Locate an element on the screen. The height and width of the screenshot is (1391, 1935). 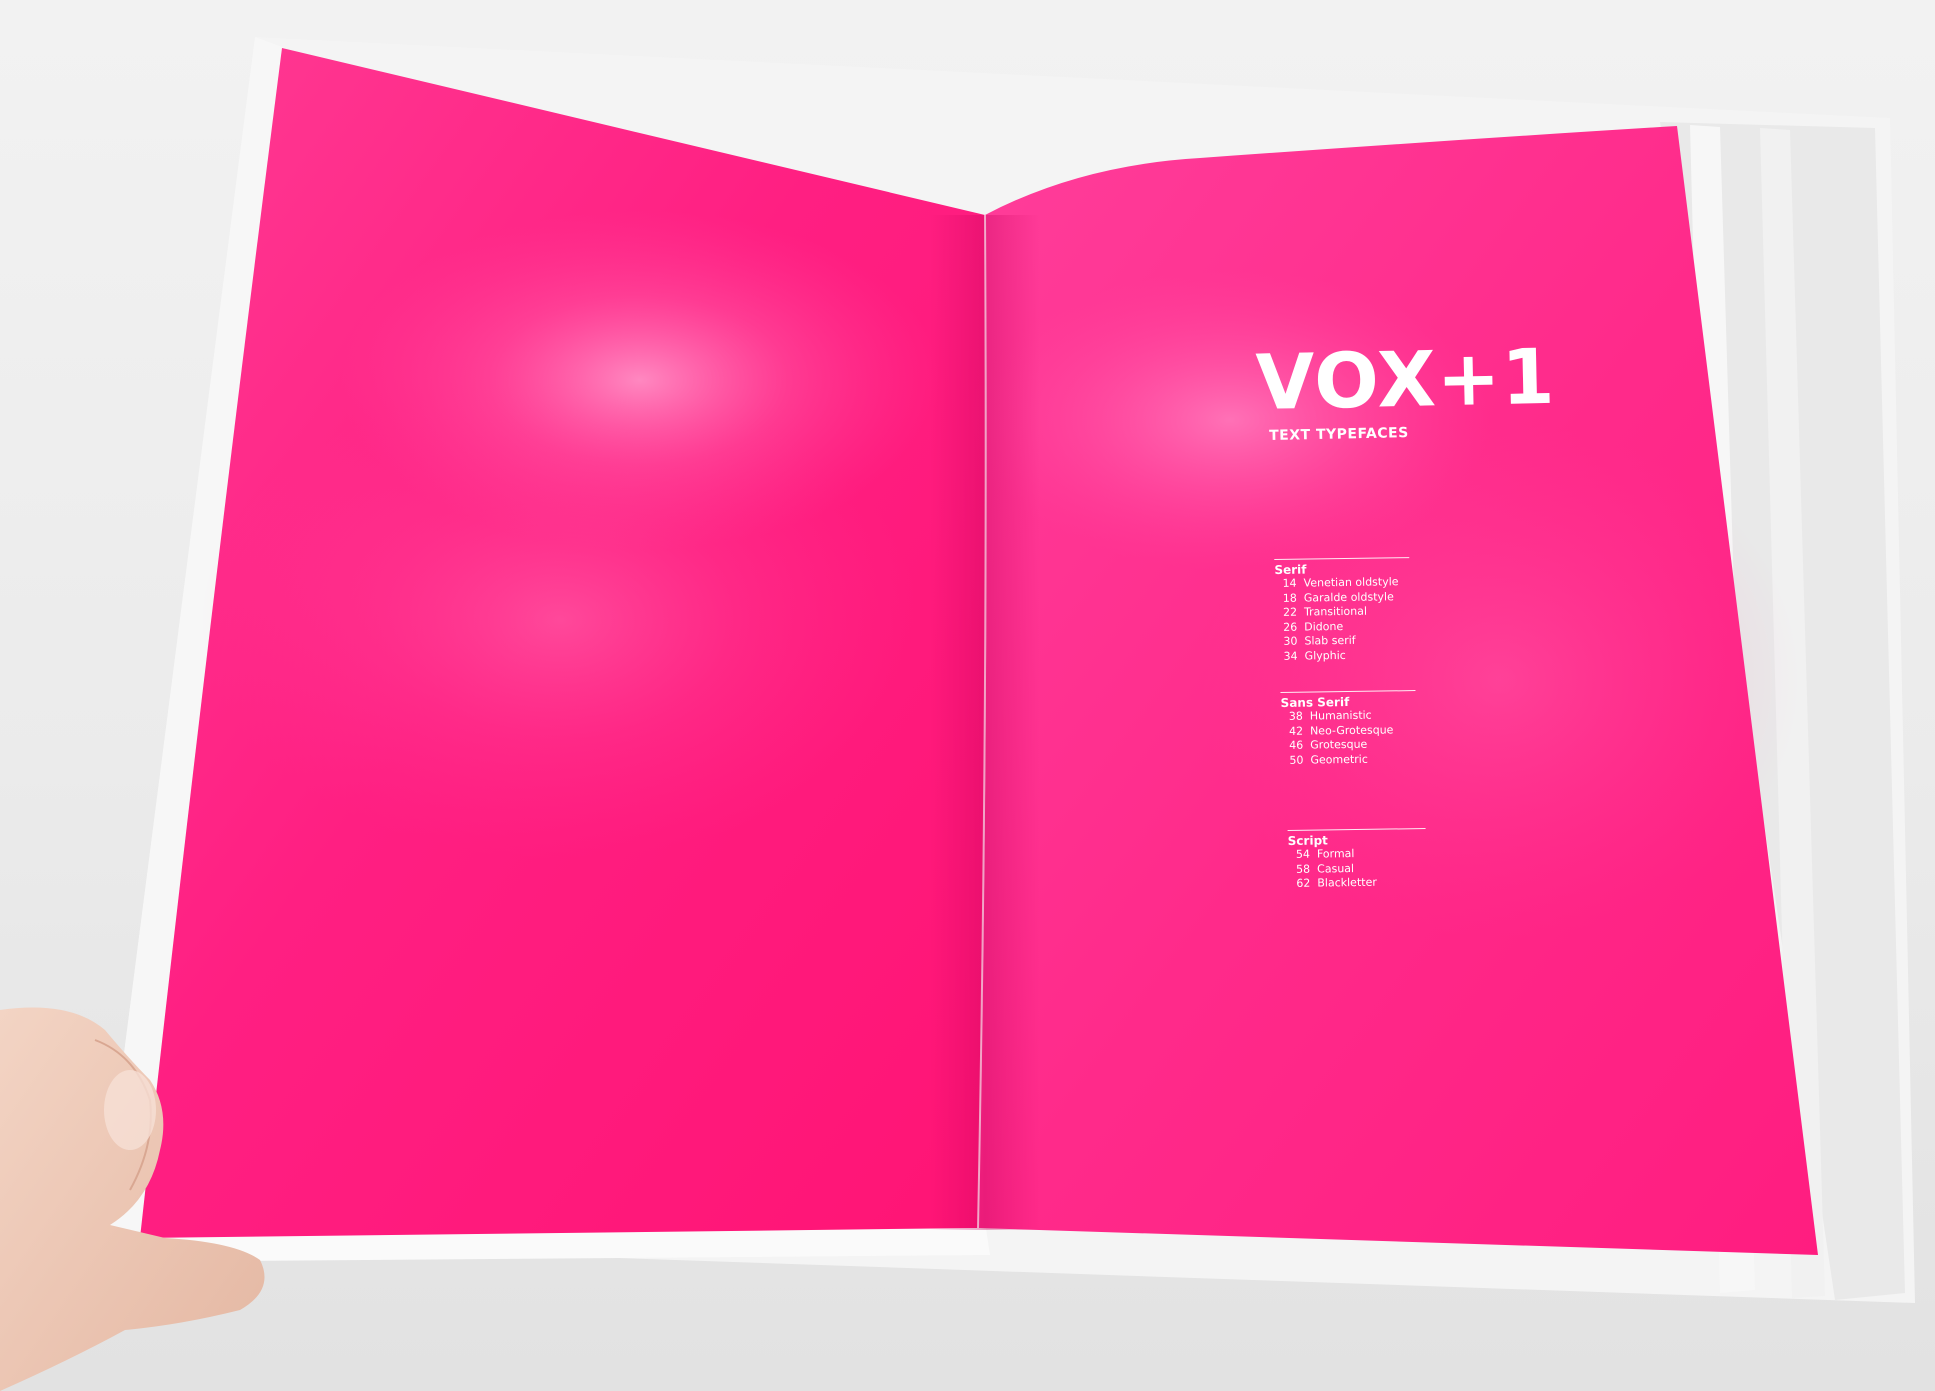
entry-label: Transitional is located at coordinates (1335, 611).